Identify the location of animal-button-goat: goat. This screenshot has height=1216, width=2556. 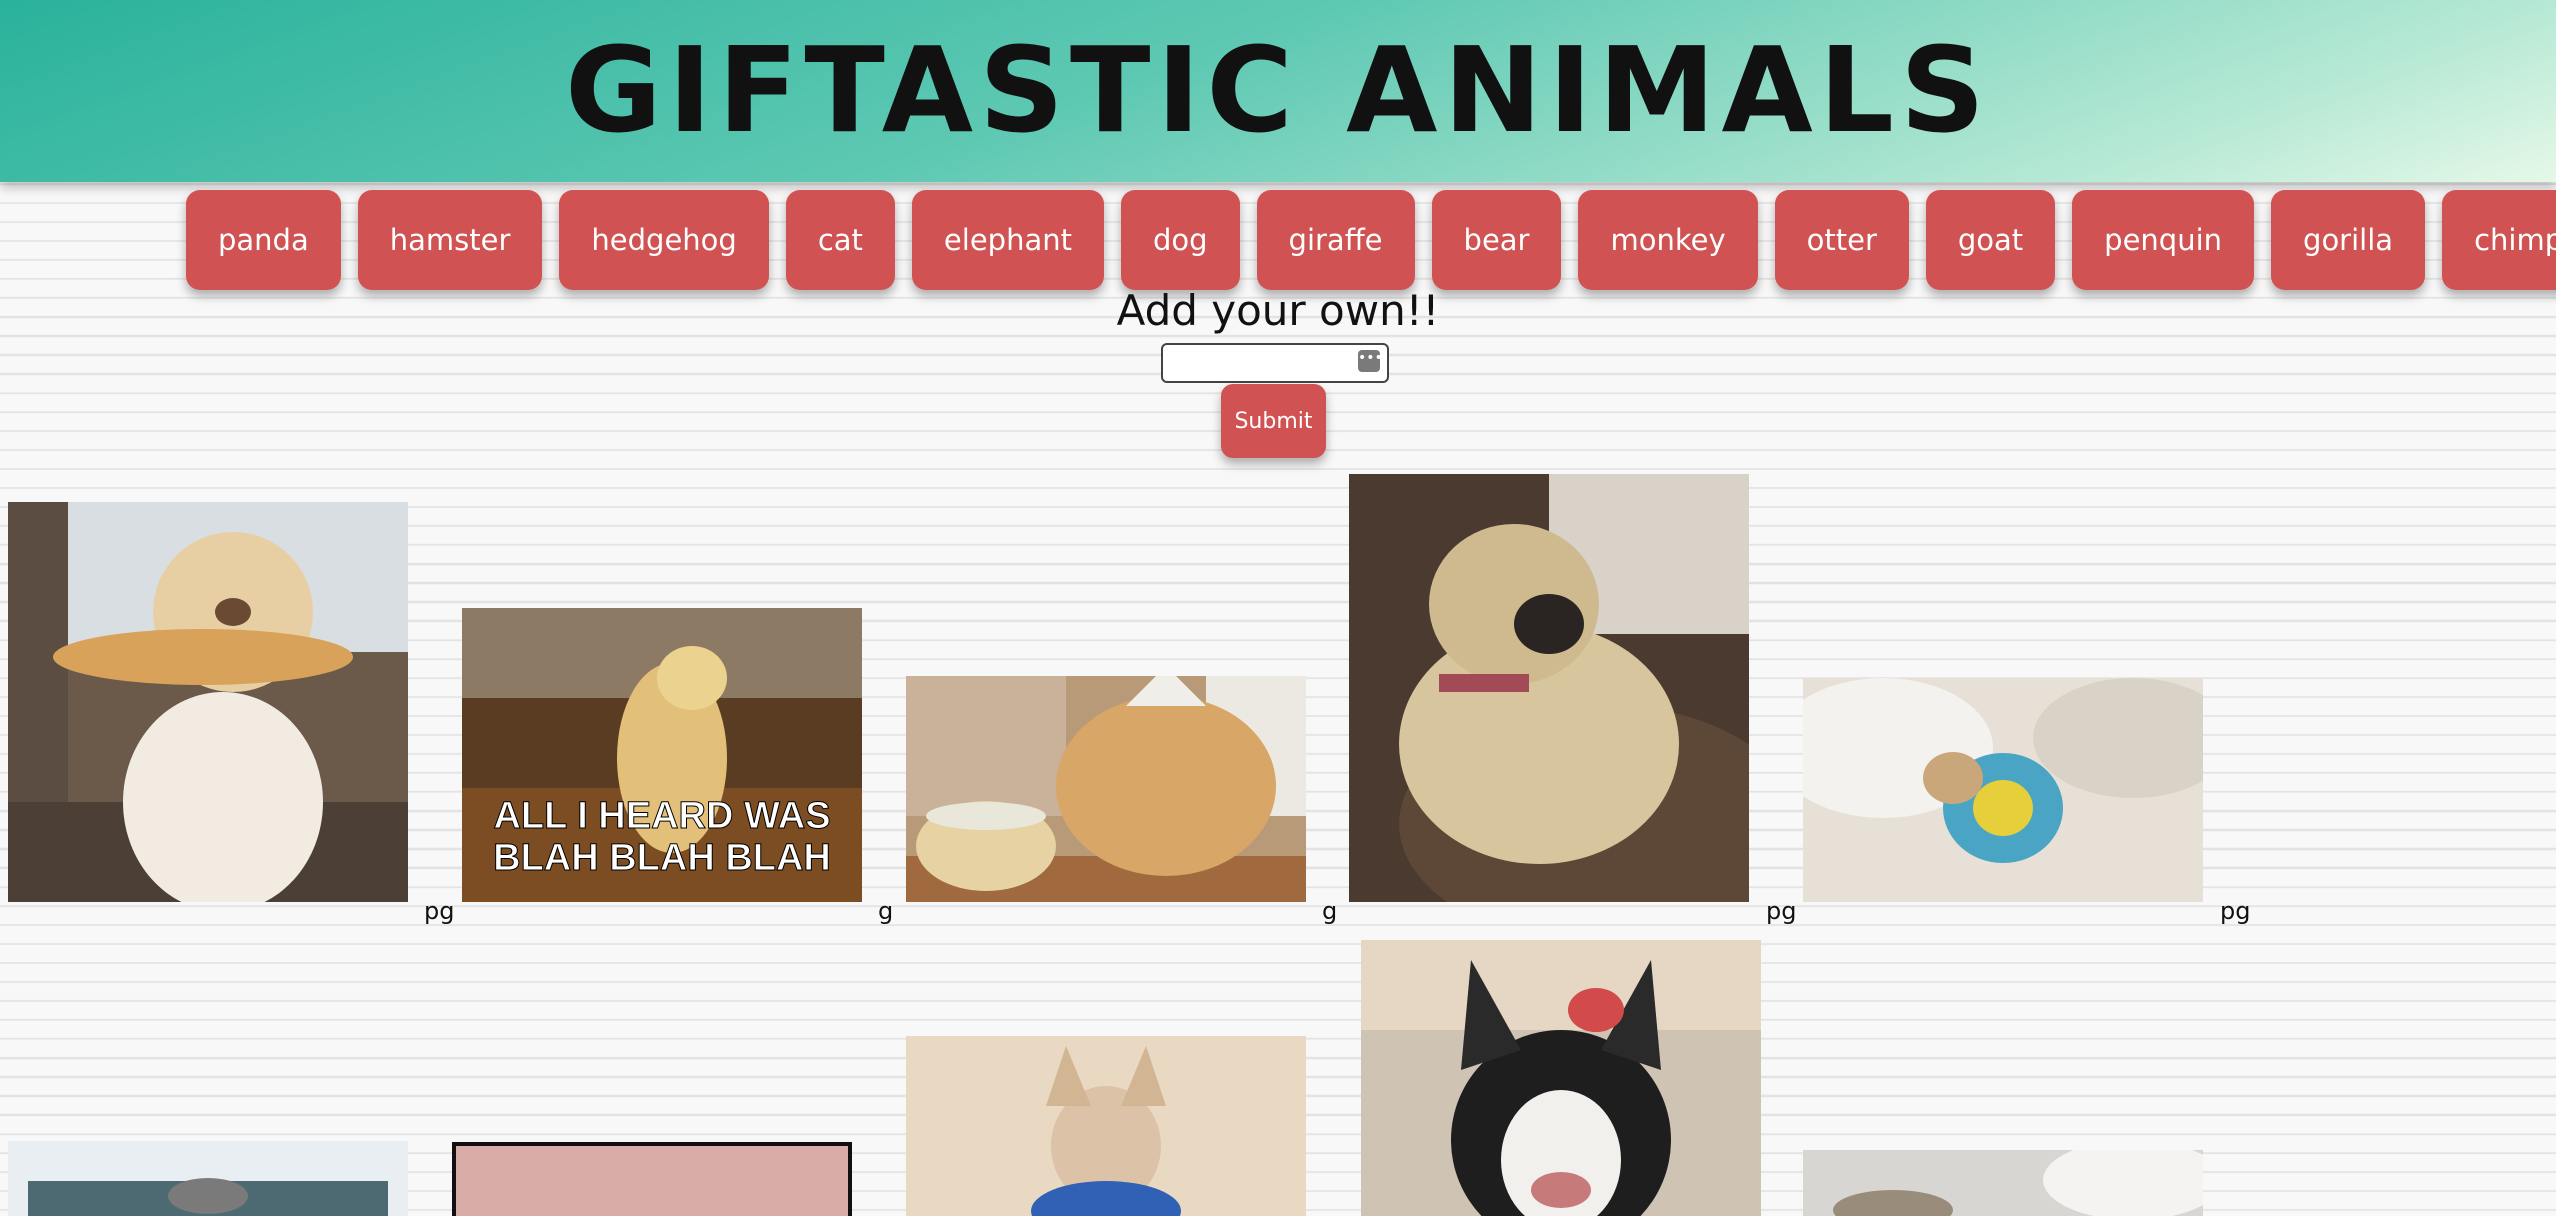
(1990, 240).